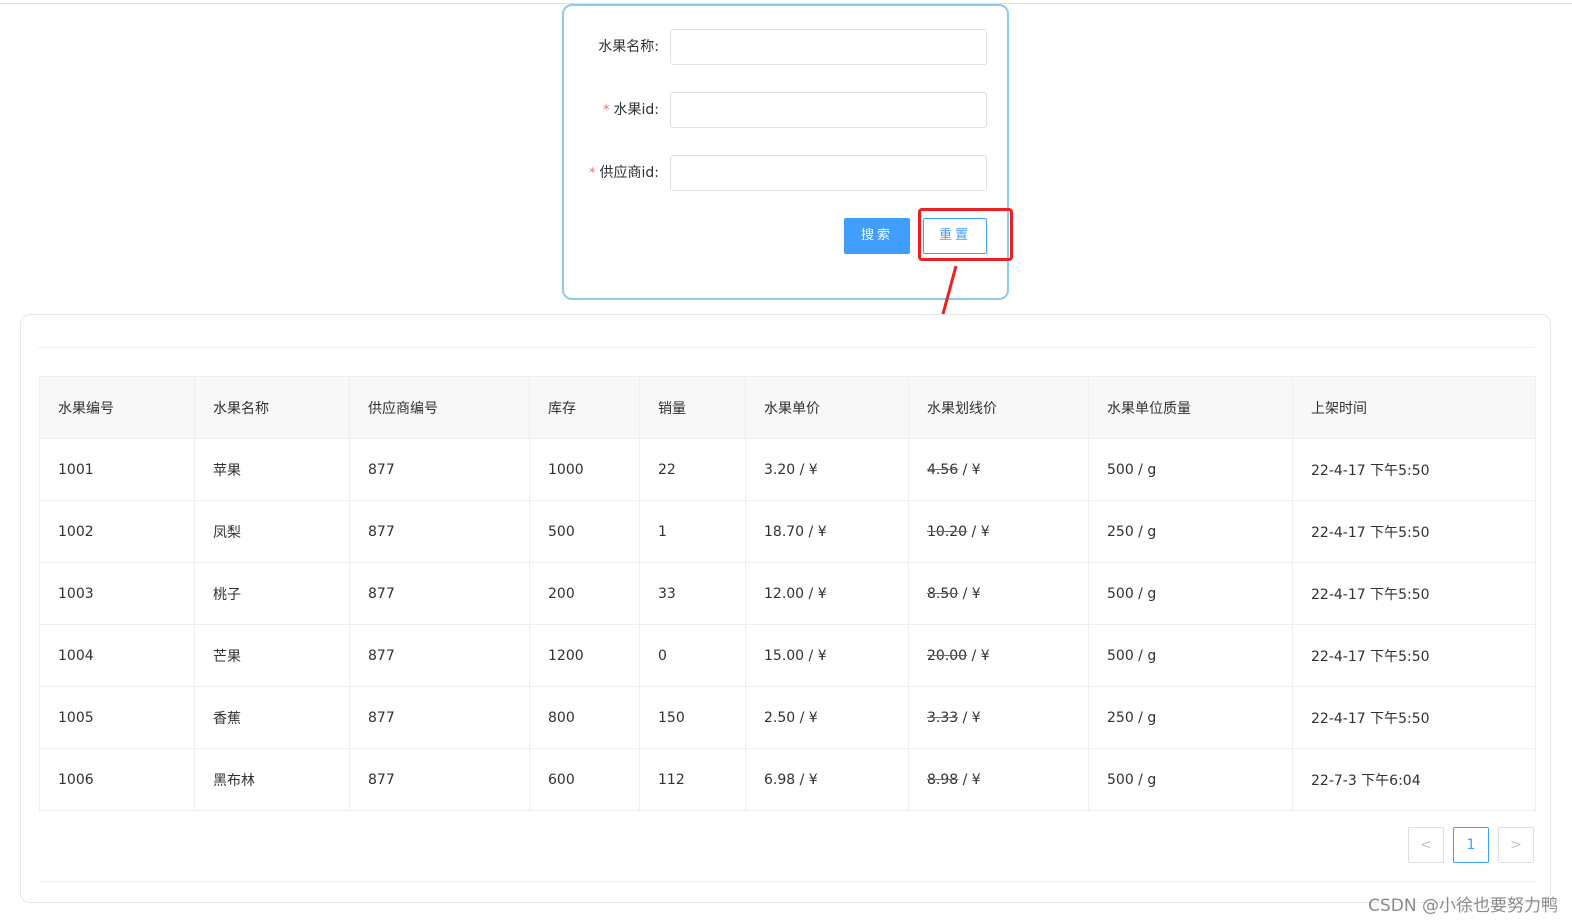  Describe the element at coordinates (828, 47) in the screenshot. I see `fruit-name-input` at that location.